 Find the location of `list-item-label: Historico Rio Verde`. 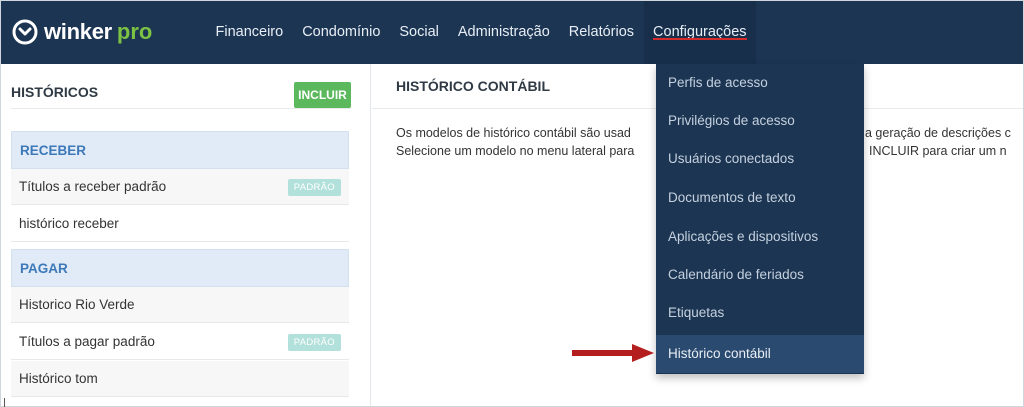

list-item-label: Historico Rio Verde is located at coordinates (77, 304).